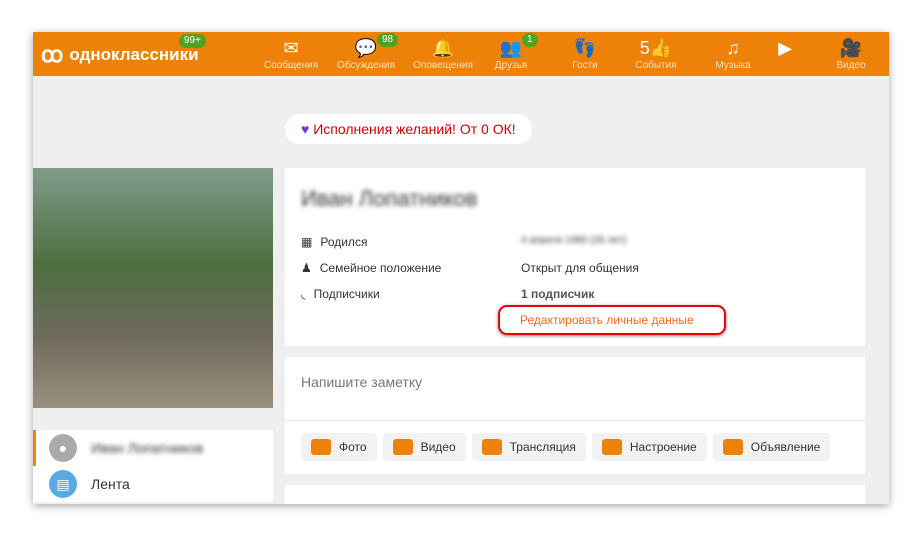 This screenshot has width=921, height=536. Describe the element at coordinates (557, 294) in the screenshot. I see `subscribers-value: 1 подписчик` at that location.